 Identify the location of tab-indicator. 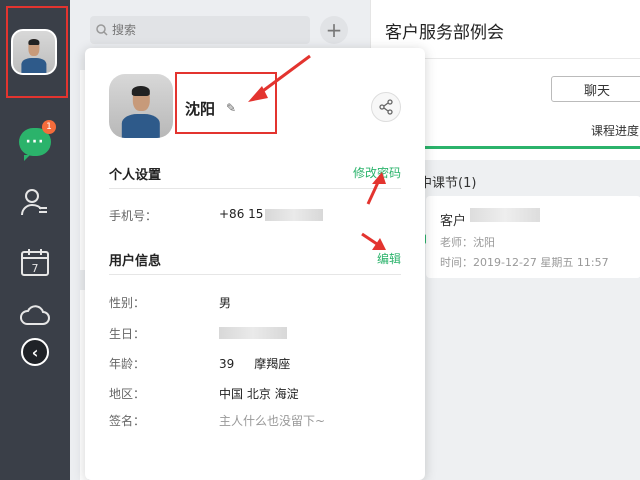
(530, 147).